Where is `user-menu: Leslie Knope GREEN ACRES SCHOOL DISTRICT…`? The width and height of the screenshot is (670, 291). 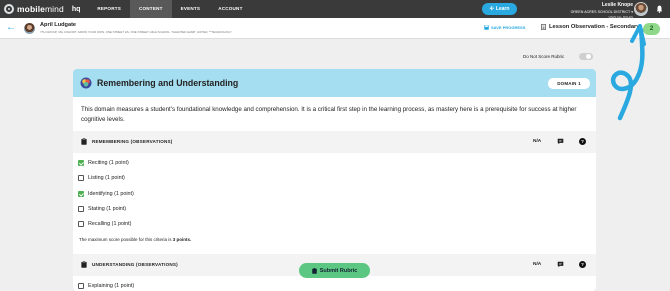 user-menu: Leslie Knope GREEN ACRES SCHOOL DISTRICT… is located at coordinates (602, 10).